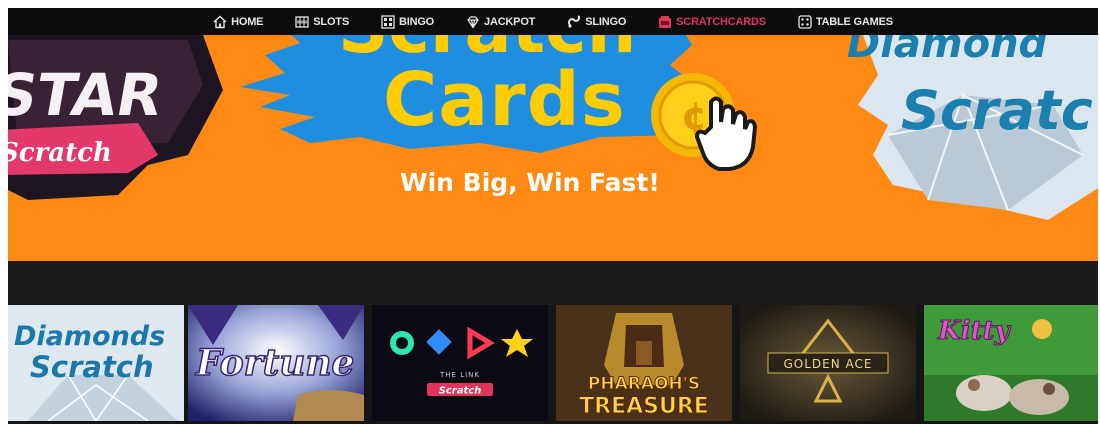 The width and height of the screenshot is (1100, 428). I want to click on nav-item-home: HOME, so click(238, 21).